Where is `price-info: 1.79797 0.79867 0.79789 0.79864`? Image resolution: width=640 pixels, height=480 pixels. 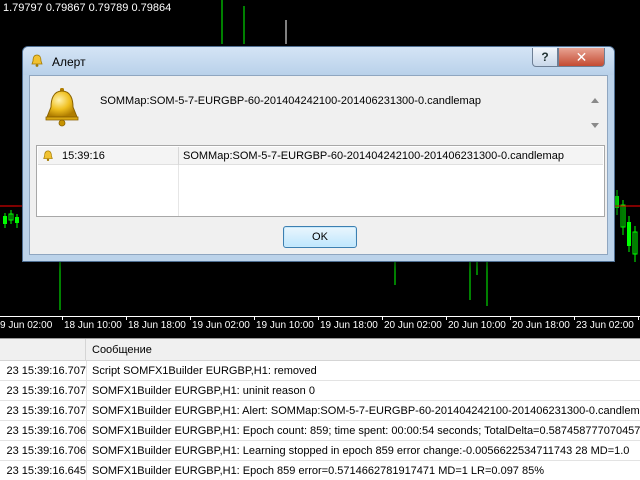
price-info: 1.79797 0.79867 0.79789 0.79864 is located at coordinates (87, 8).